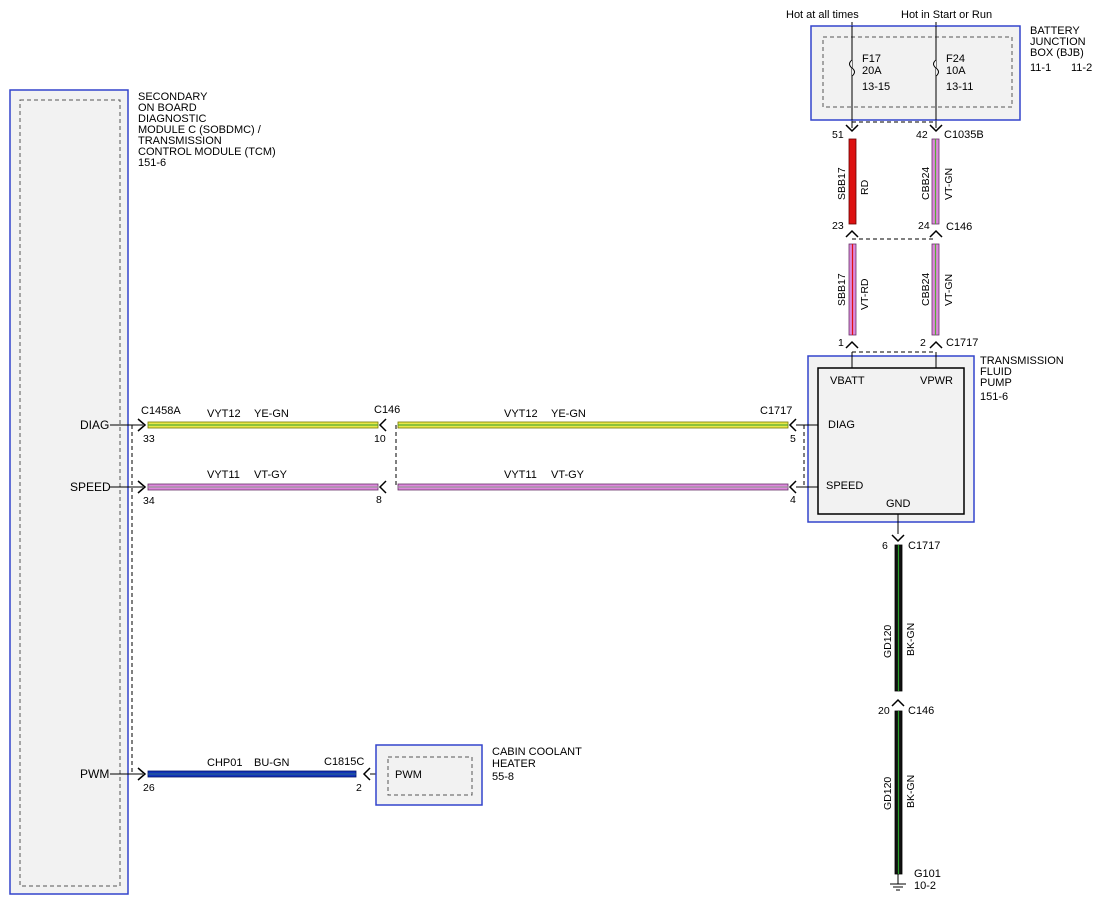 The height and width of the screenshot is (904, 1102). What do you see at coordinates (852, 181) in the screenshot?
I see `wire-sbb17-upper` at bounding box center [852, 181].